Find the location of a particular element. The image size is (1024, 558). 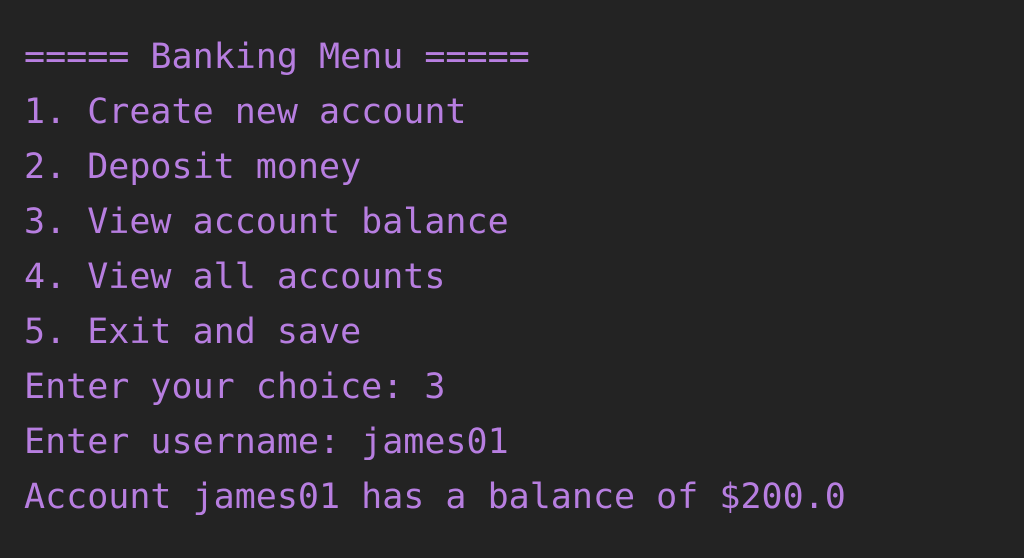

menu-option-view-all: 4. View all accounts is located at coordinates (235, 277).